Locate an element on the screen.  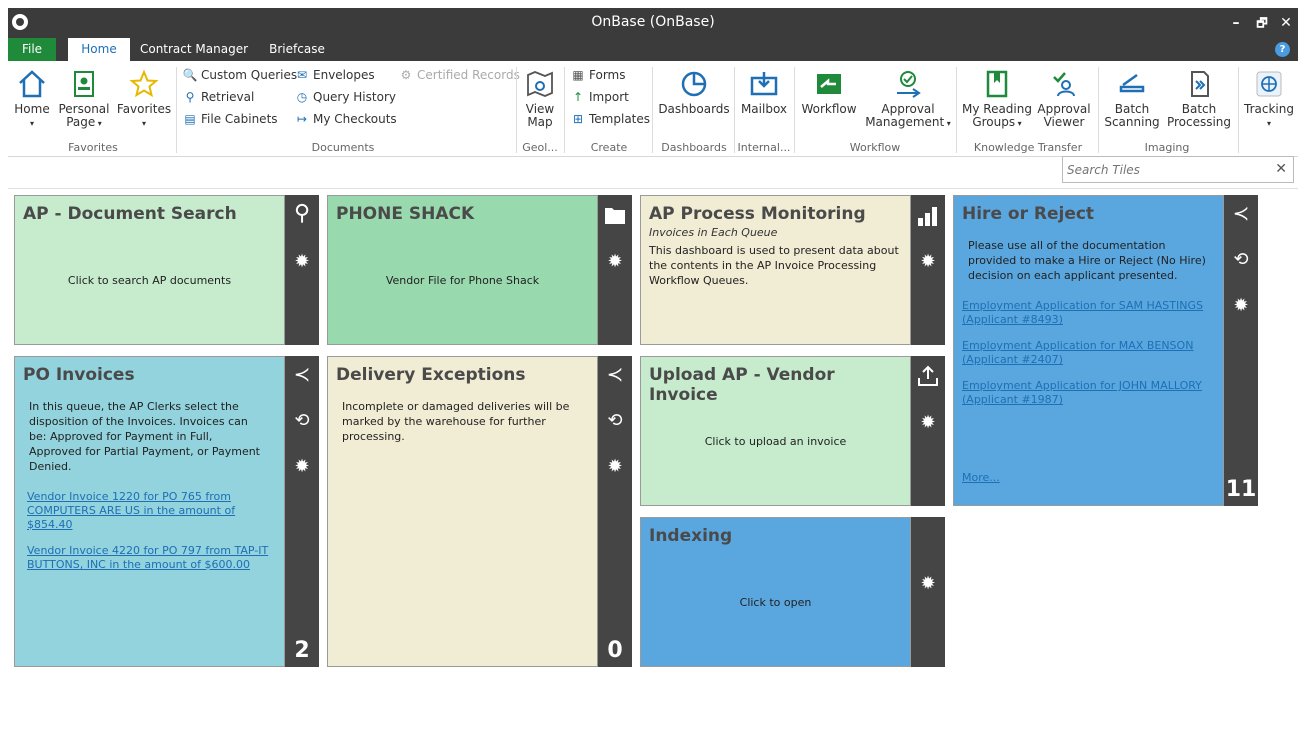
folder-icon is located at coordinates (615, 215).